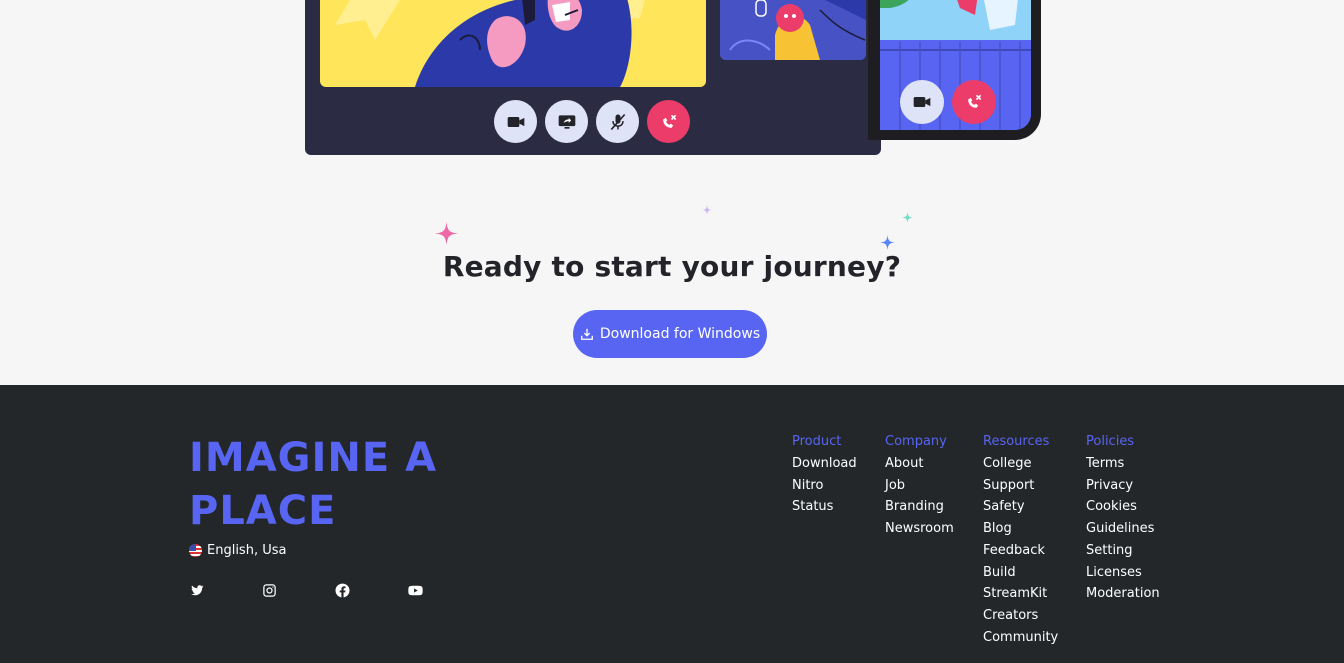  I want to click on hang-up-button, so click(668, 121).